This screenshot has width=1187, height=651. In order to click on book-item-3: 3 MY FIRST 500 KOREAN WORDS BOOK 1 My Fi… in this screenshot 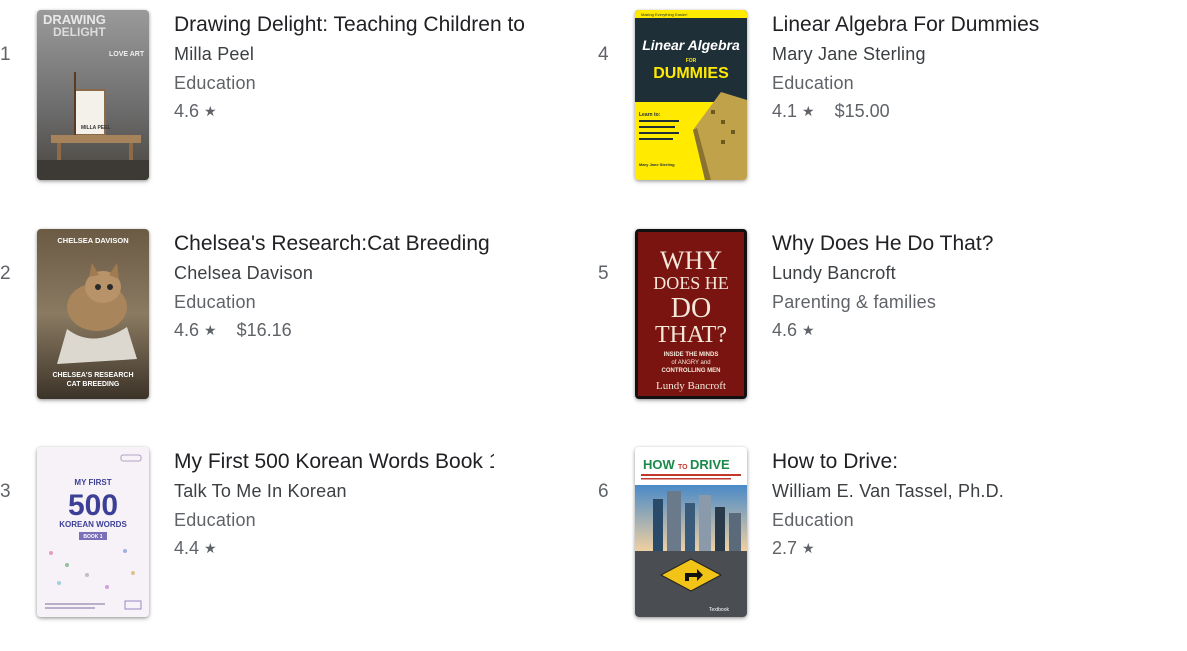, I will do `click(280, 533)`.